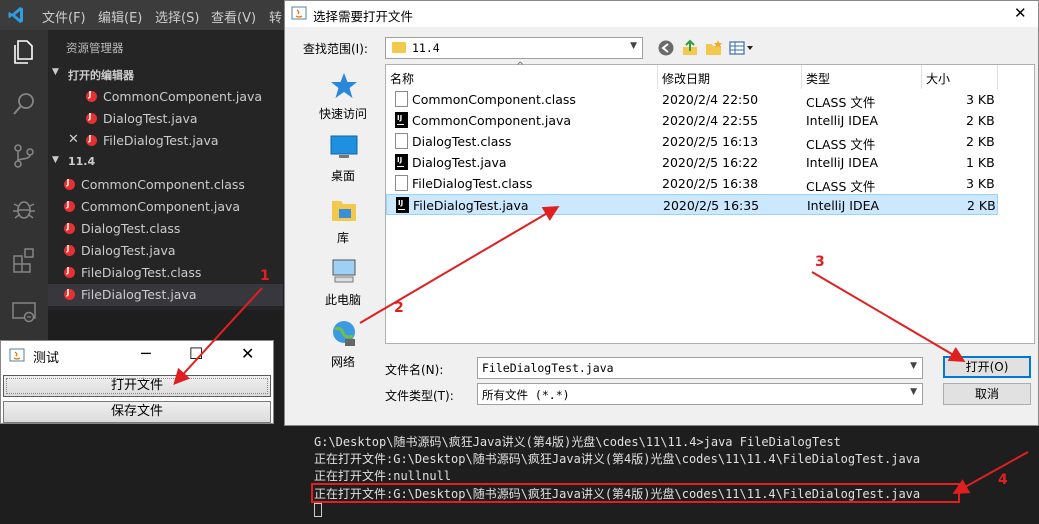  What do you see at coordinates (711, 205) in the screenshot?
I see `file-date: 2020/2/5 16:35` at bounding box center [711, 205].